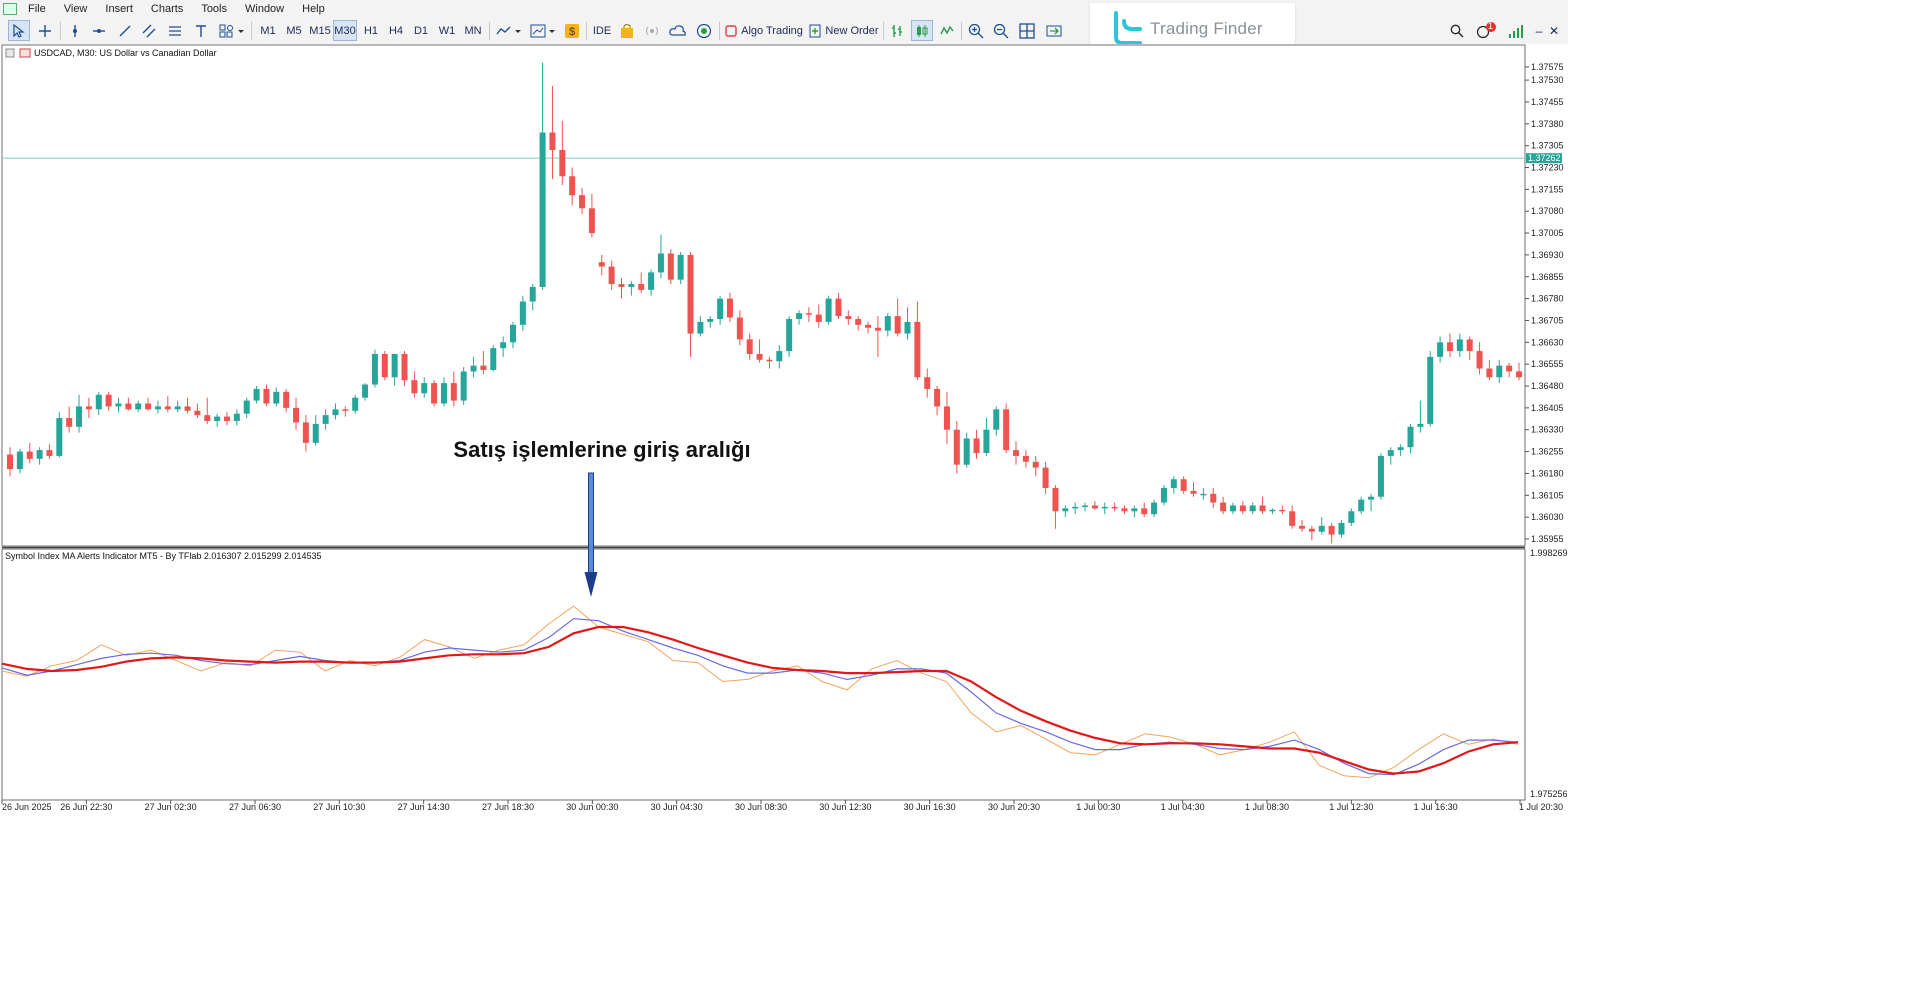  What do you see at coordinates (294, 30) in the screenshot?
I see `timeframe-m5: M5` at bounding box center [294, 30].